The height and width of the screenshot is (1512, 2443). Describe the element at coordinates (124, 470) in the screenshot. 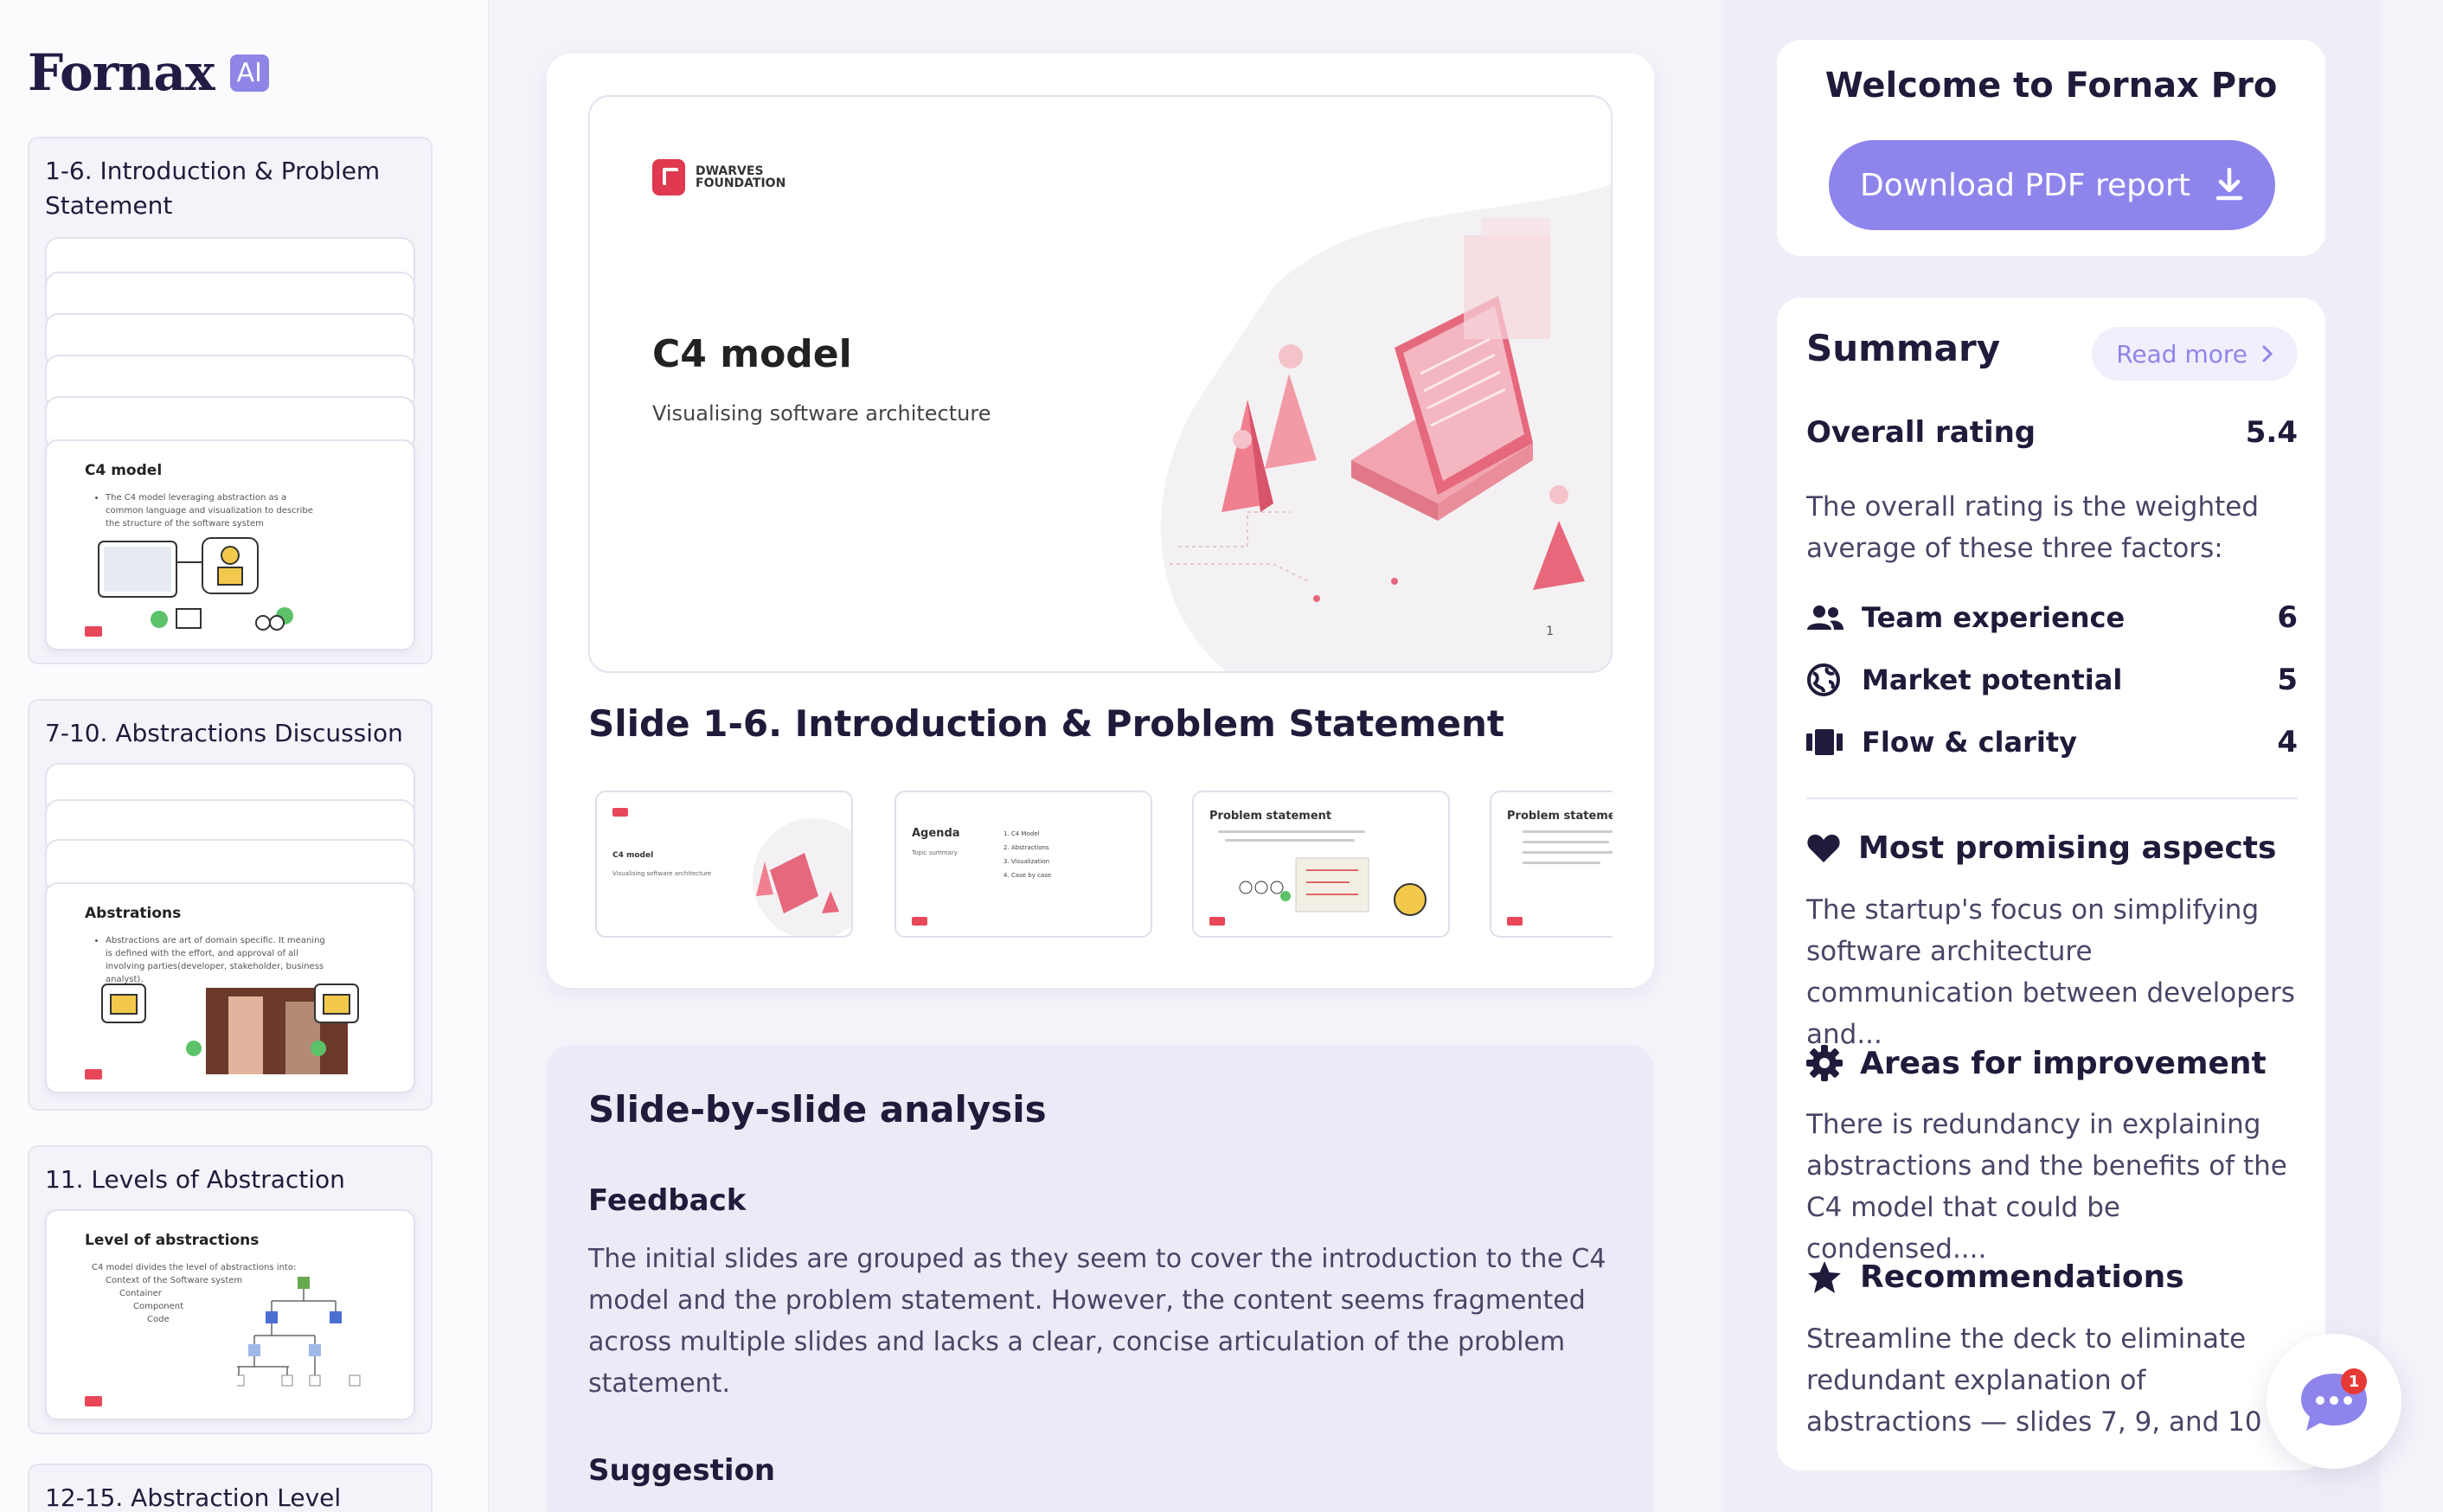

I see `slide-preview-title: C4 model` at that location.